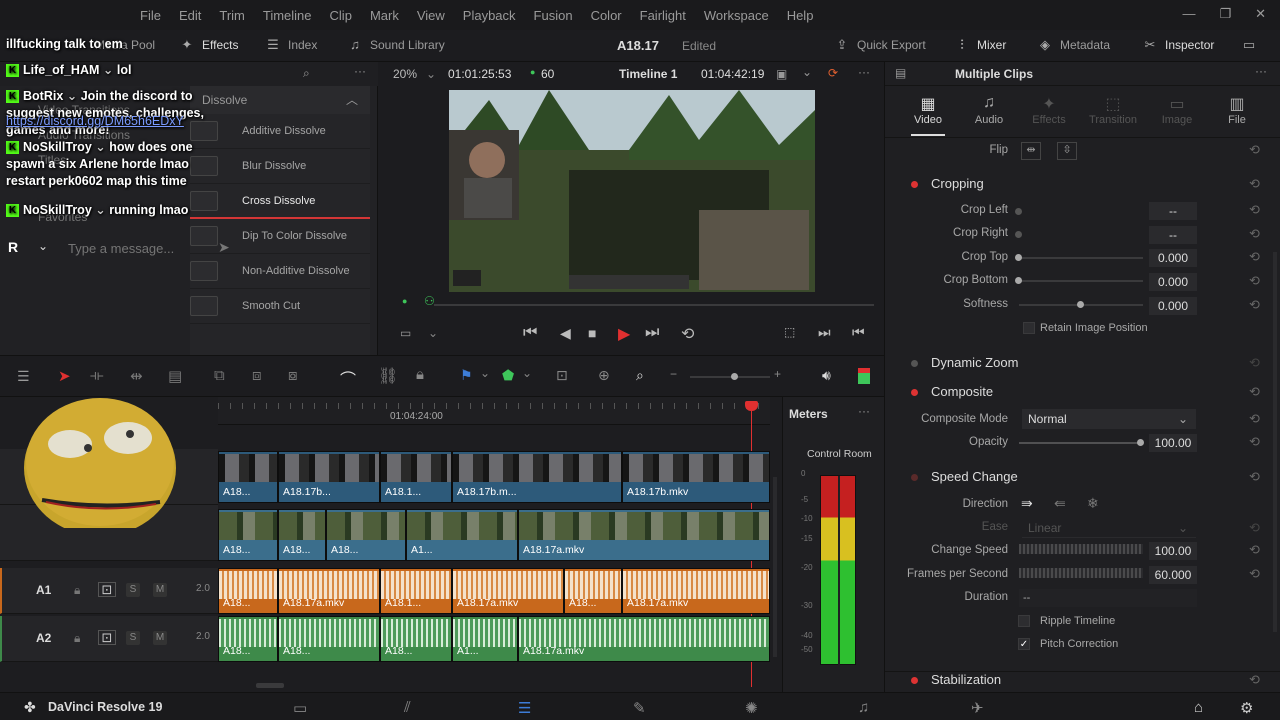  Describe the element at coordinates (640, 375) in the screenshot. I see `zoom-custom-icon: ⌕` at that location.